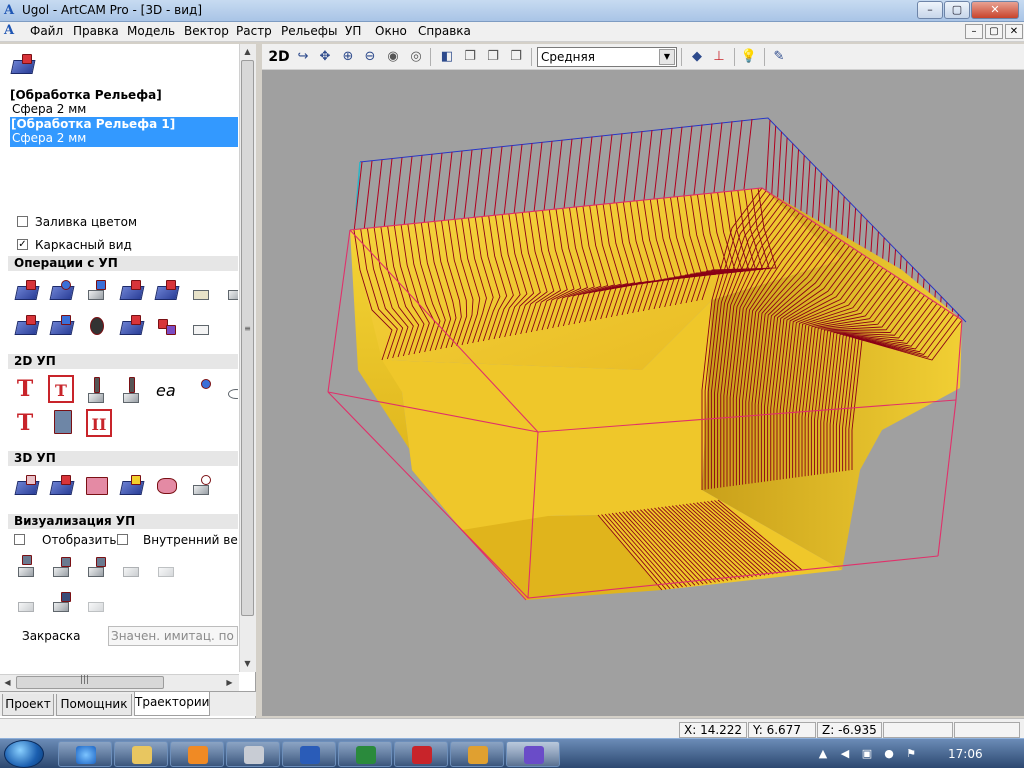  What do you see at coordinates (167, 486) in the screenshot?
I see `feature-3d-icon` at bounding box center [167, 486].